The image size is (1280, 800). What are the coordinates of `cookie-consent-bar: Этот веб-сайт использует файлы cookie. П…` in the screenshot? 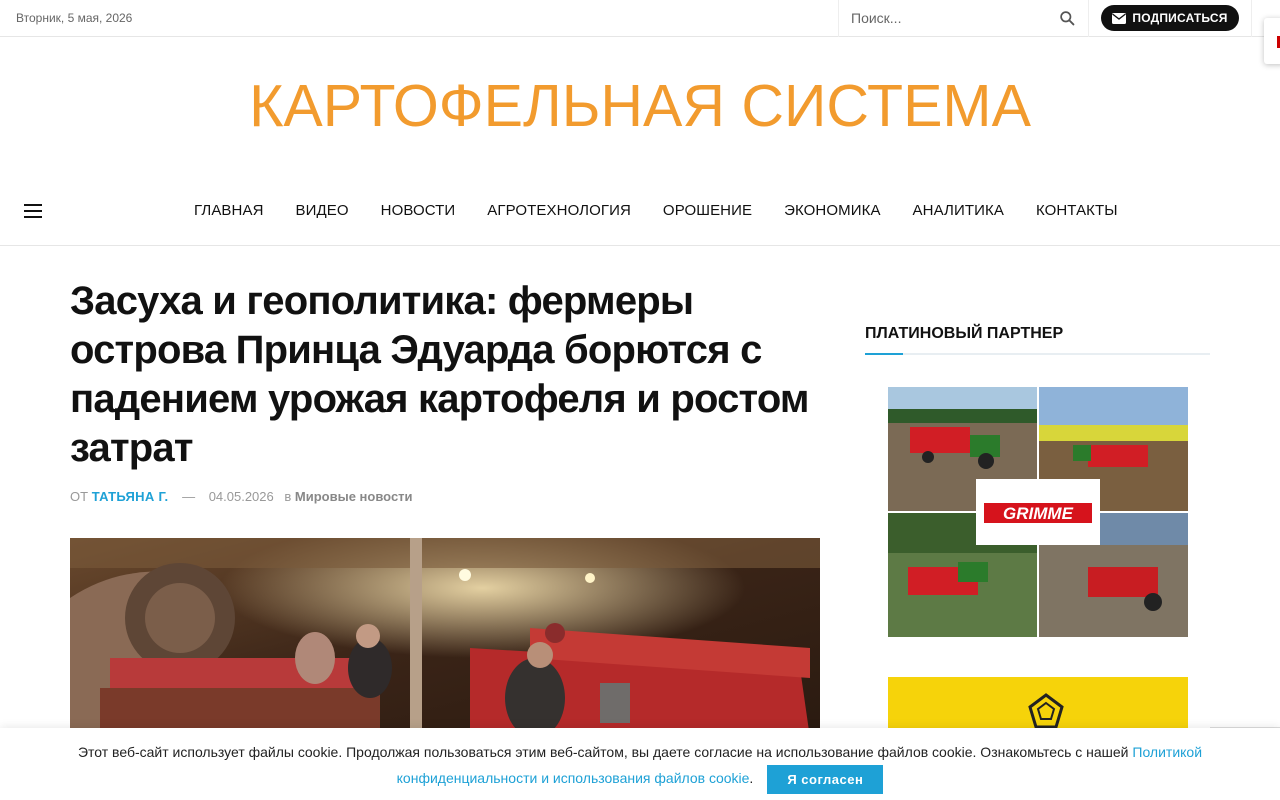 It's located at (640, 764).